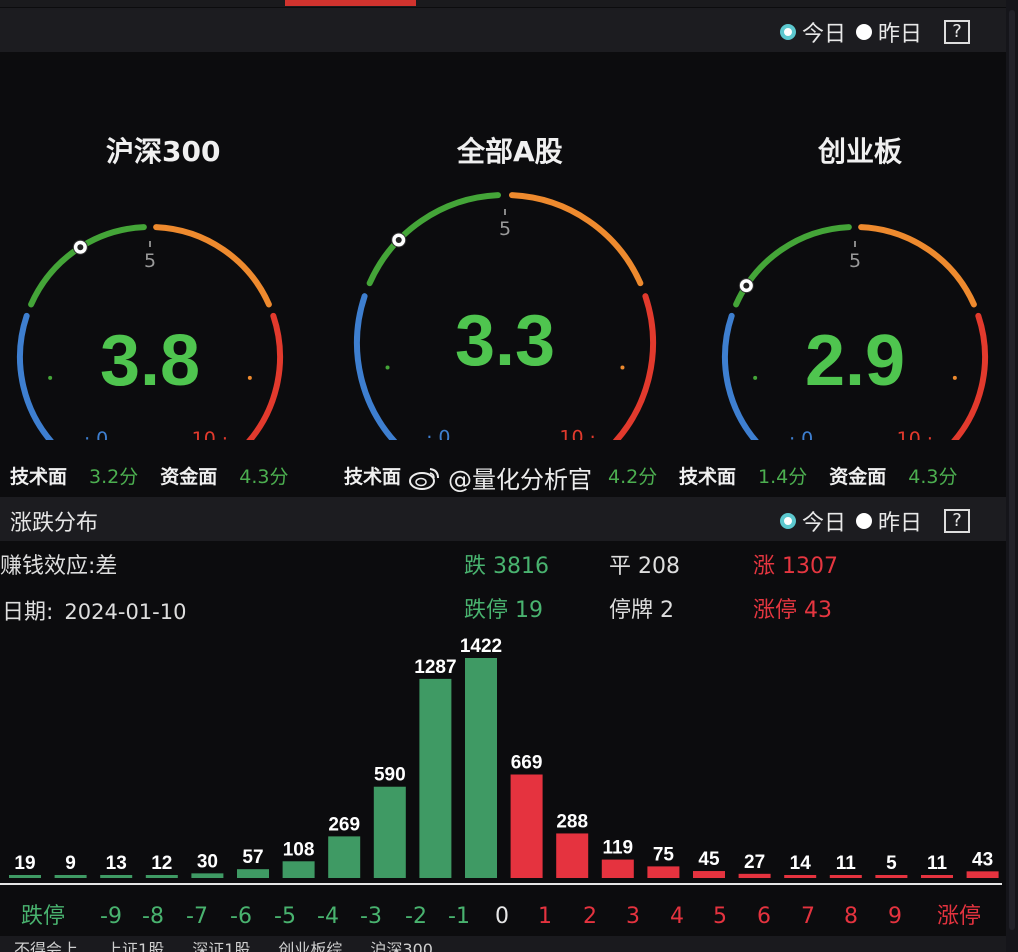 This screenshot has width=1018, height=952. I want to click on bar-value-label: 27, so click(754, 862).